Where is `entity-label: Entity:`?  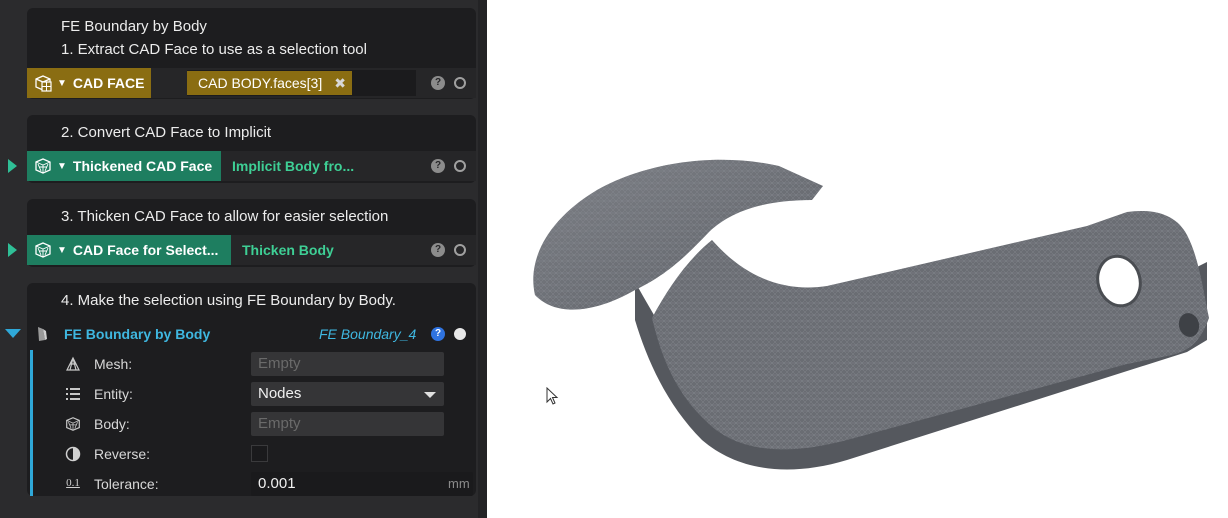 entity-label: Entity: is located at coordinates (113, 394).